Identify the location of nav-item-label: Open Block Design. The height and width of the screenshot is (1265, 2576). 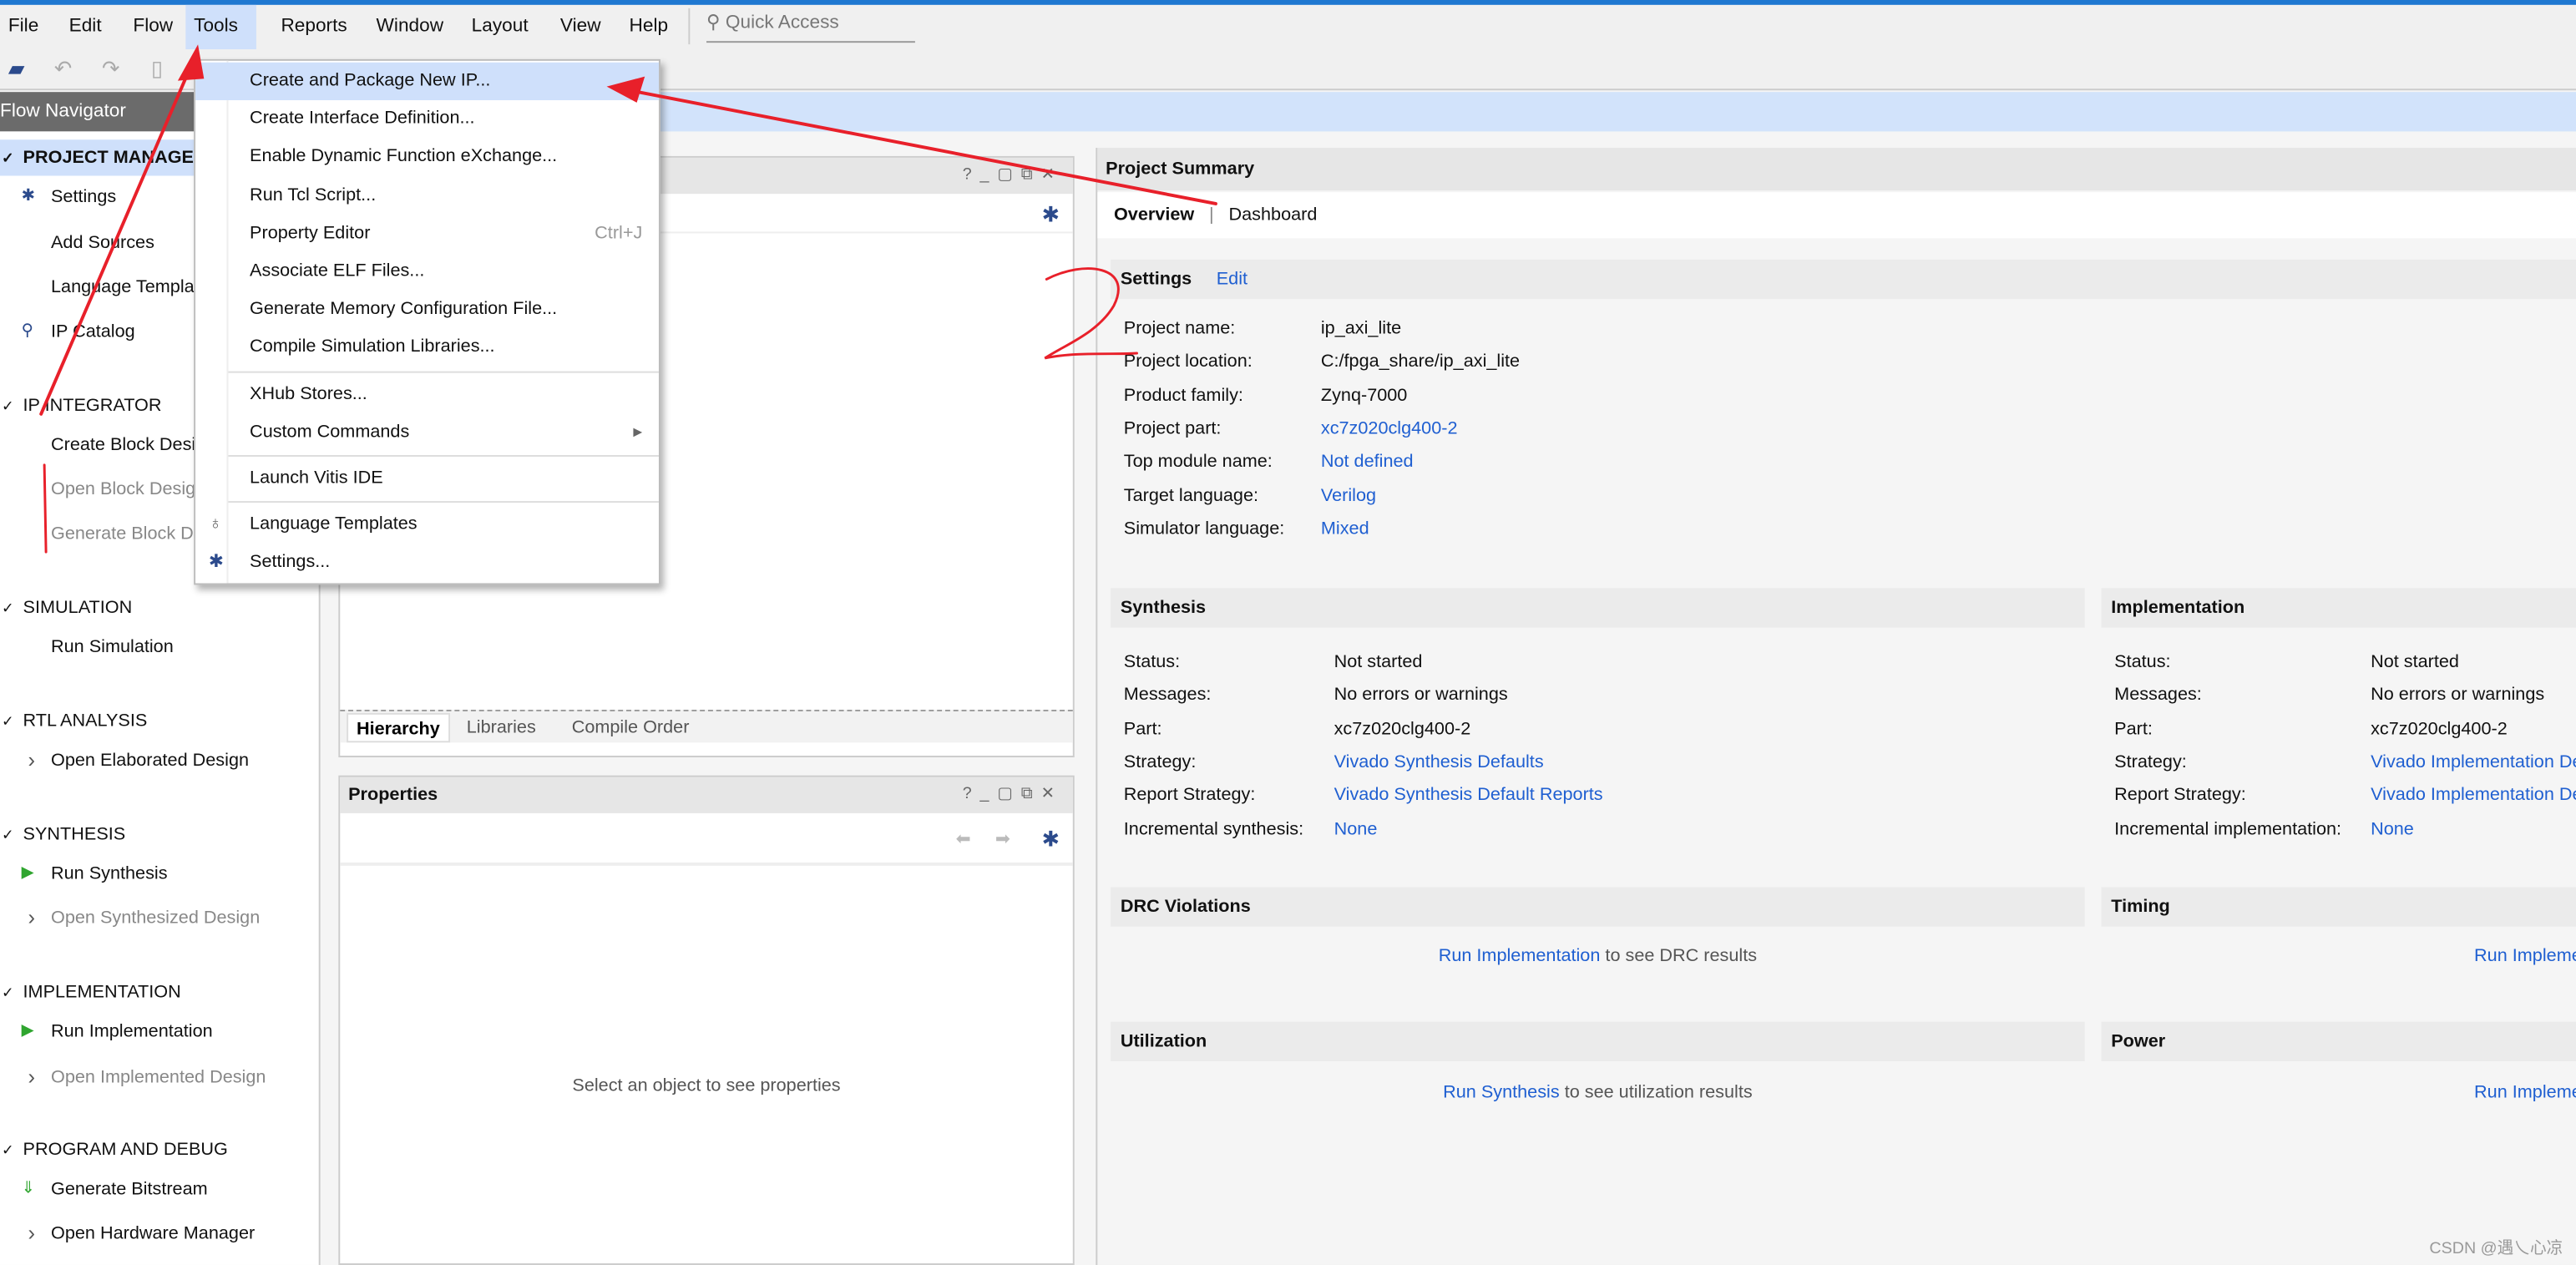
(128, 489).